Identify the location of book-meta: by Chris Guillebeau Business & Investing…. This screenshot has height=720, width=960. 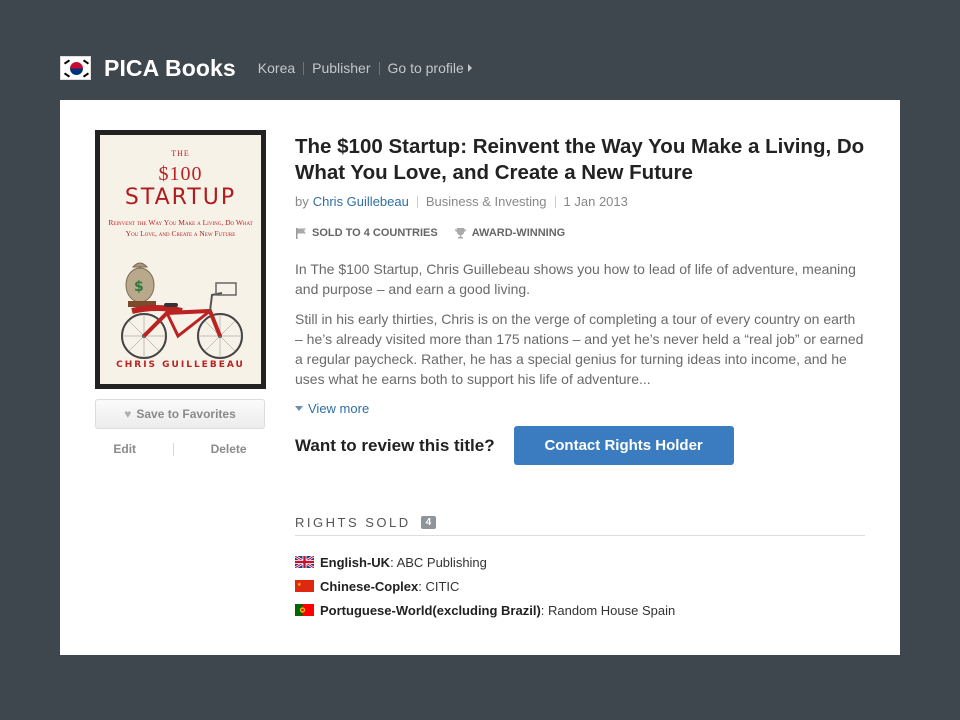
(580, 201).